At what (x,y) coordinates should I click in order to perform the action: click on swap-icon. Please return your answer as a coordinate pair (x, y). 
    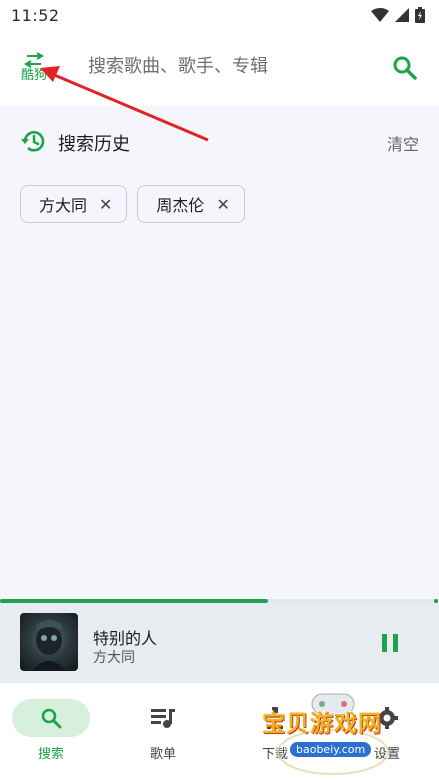
    Looking at the image, I should click on (34, 60).